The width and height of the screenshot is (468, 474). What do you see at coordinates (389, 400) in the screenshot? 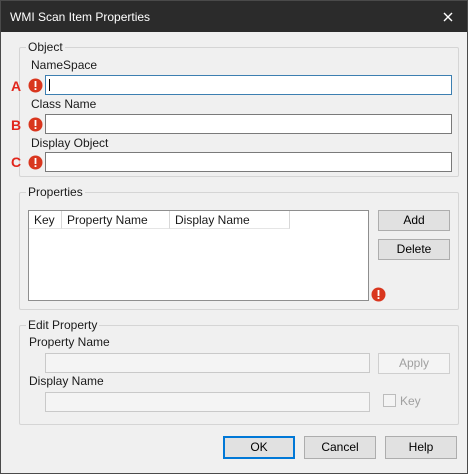
I see `key-checkbox` at bounding box center [389, 400].